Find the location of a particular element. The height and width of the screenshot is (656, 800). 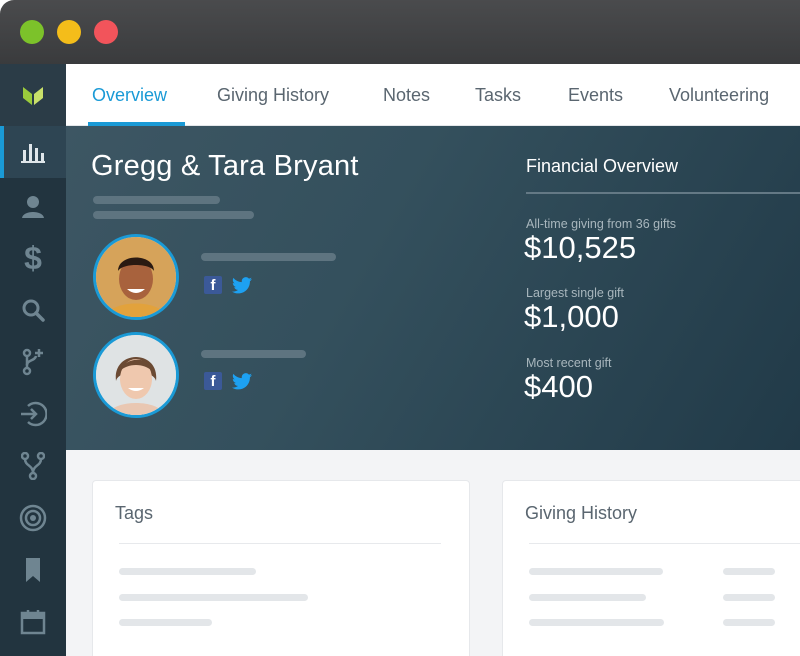

tab-notes: Notes is located at coordinates (406, 95).